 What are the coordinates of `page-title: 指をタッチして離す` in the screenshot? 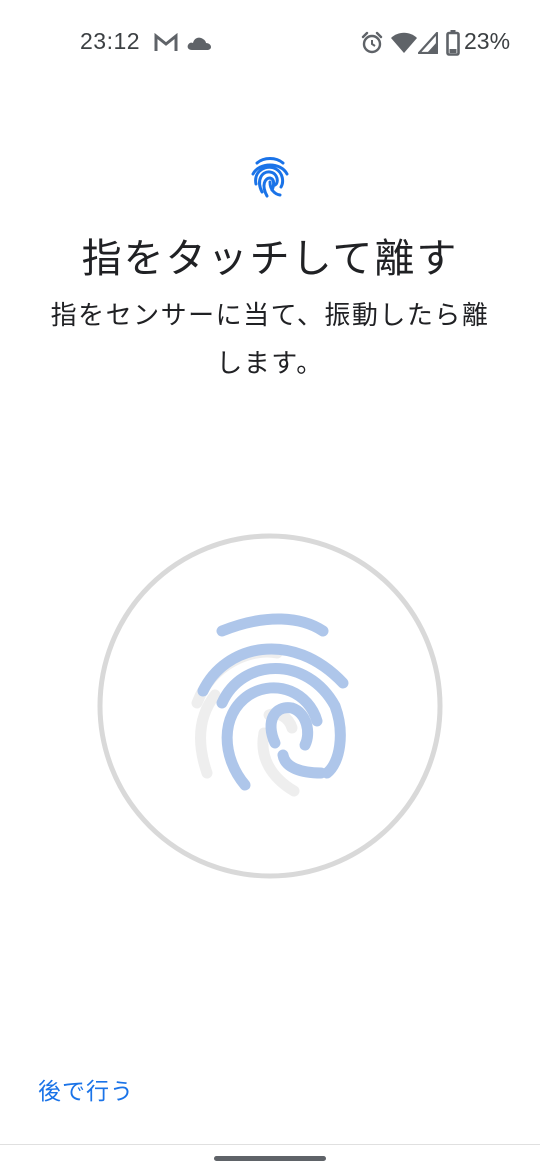 It's located at (270, 259).